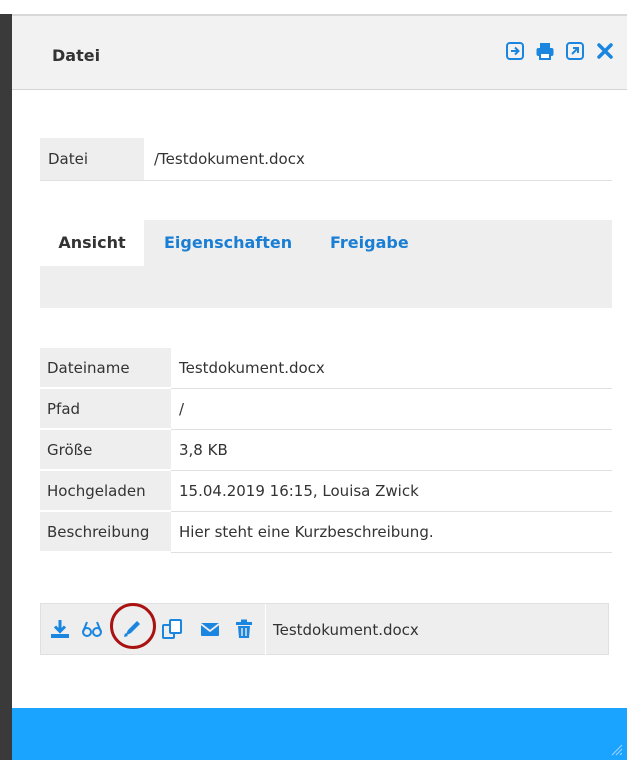 The image size is (627, 760). I want to click on window-top, so click(313, 7).